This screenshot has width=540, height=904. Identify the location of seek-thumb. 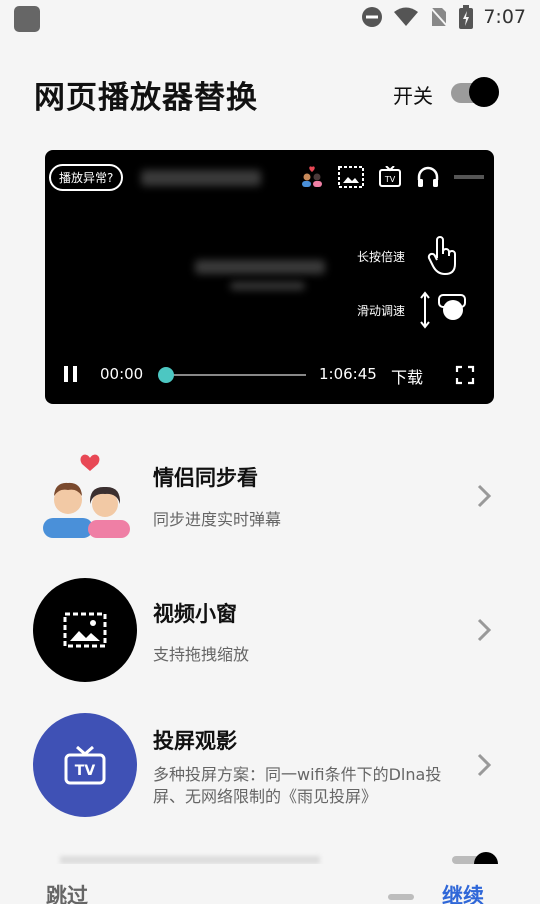
(166, 375).